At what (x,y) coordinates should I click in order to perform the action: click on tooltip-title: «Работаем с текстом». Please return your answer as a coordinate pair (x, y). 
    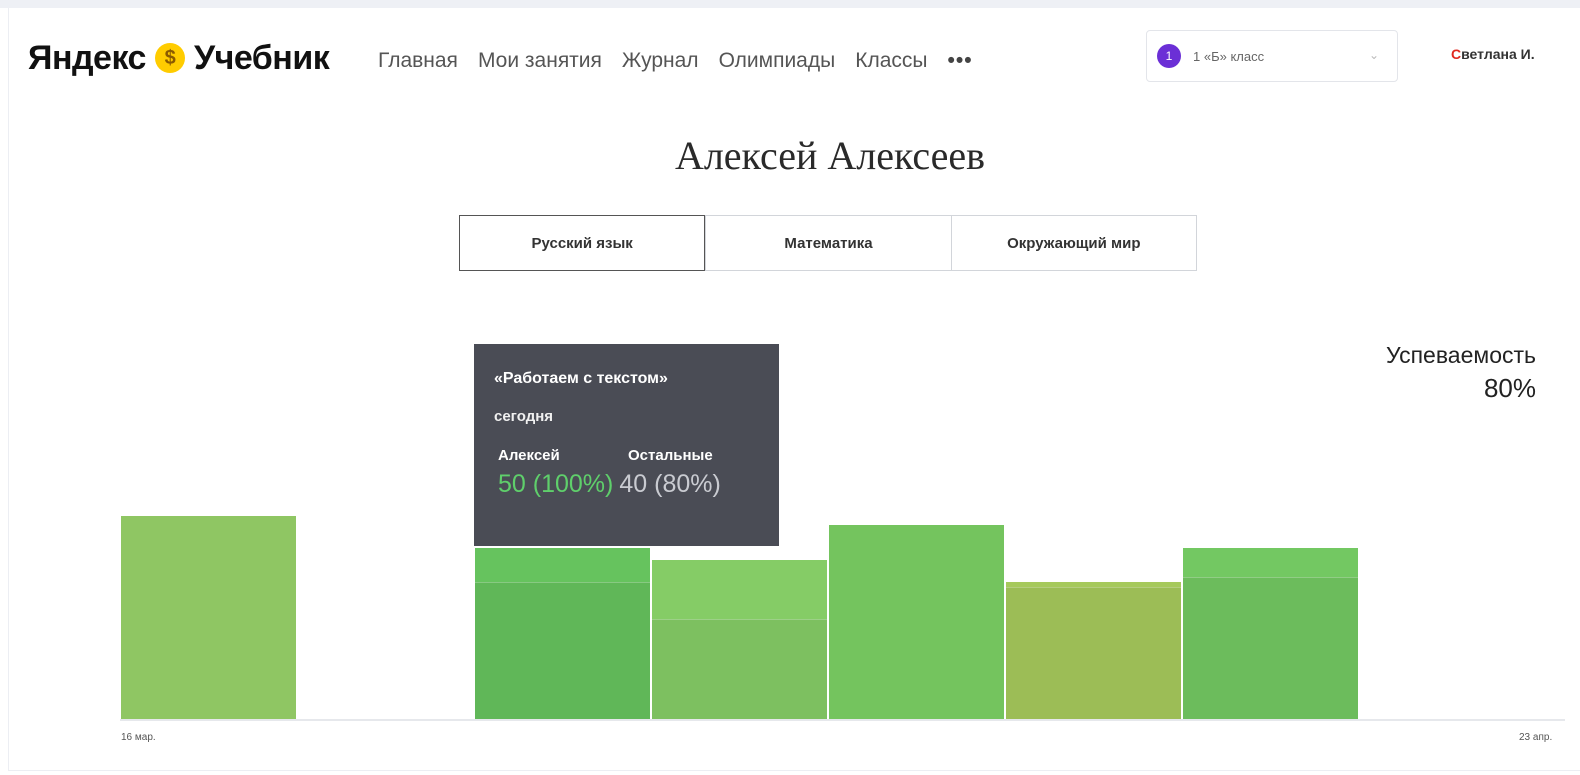
    Looking at the image, I should click on (581, 378).